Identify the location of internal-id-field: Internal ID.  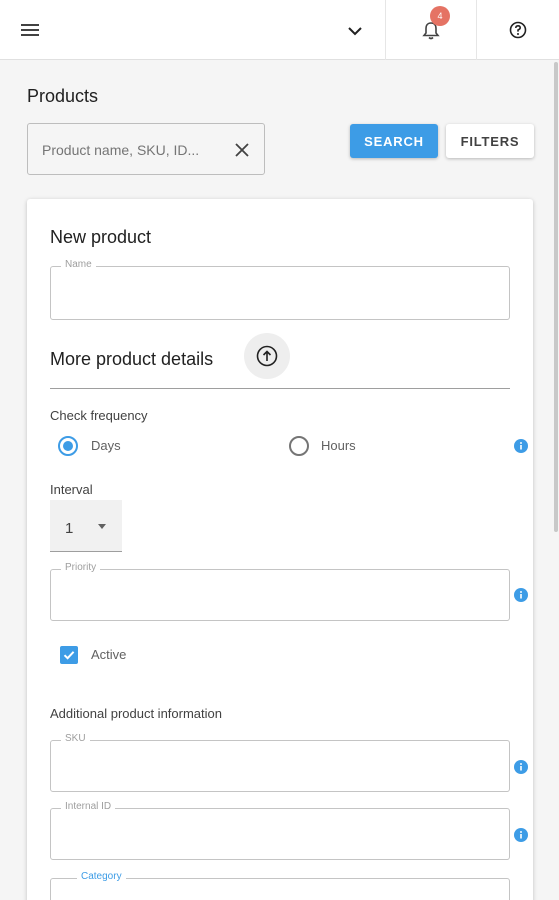
(280, 830).